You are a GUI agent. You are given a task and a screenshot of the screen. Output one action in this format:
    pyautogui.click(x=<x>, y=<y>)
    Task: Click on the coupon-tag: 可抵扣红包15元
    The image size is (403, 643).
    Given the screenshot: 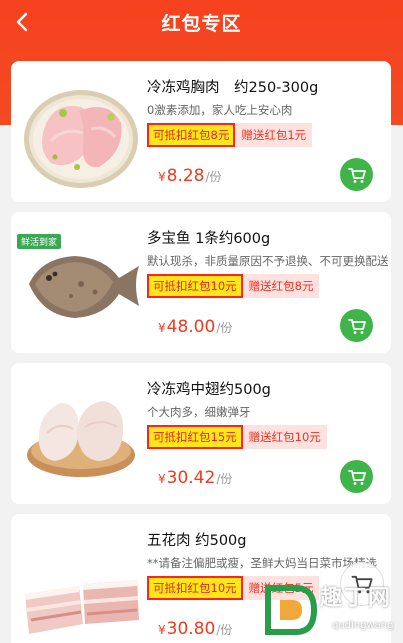 What is the action you would take?
    pyautogui.click(x=195, y=437)
    